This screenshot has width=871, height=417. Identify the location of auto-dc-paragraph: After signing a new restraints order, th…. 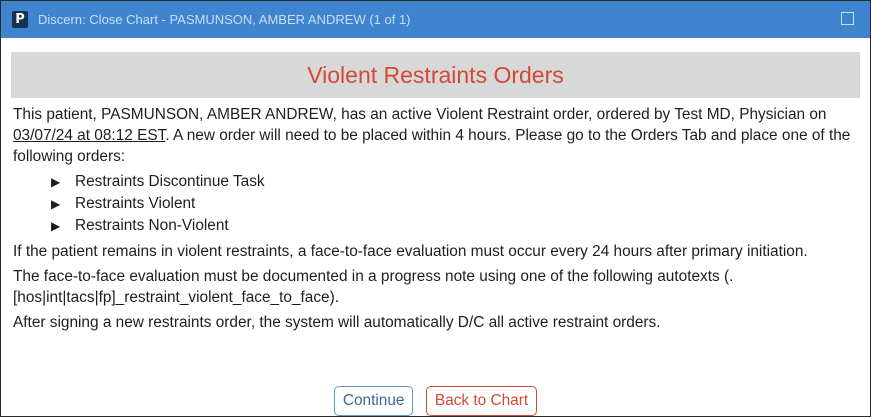
(337, 322).